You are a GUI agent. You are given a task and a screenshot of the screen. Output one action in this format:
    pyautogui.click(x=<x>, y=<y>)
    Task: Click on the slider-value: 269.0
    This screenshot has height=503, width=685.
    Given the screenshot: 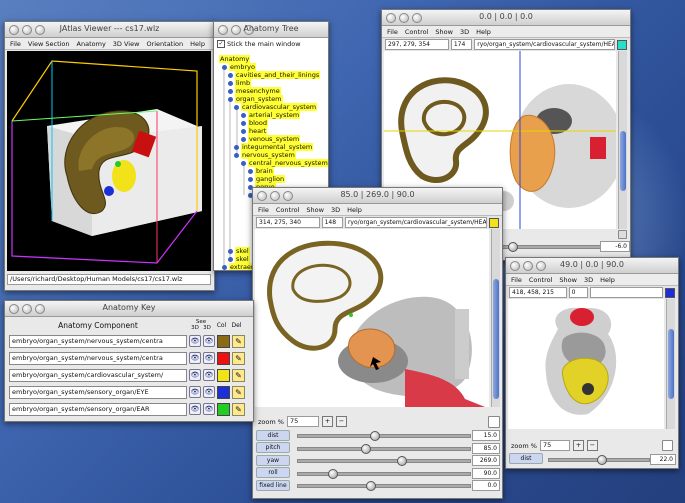 What is the action you would take?
    pyautogui.click(x=486, y=461)
    